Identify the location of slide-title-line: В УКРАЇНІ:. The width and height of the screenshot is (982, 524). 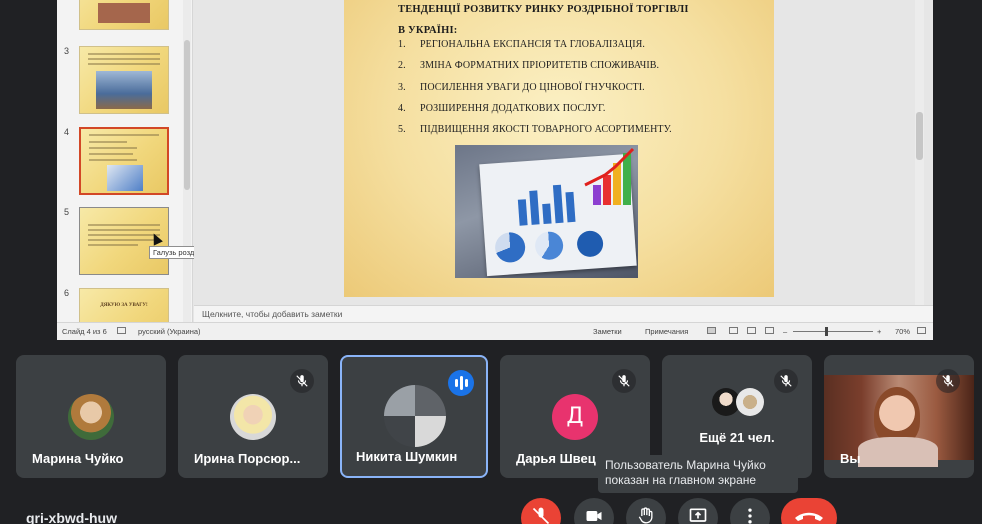
(428, 30).